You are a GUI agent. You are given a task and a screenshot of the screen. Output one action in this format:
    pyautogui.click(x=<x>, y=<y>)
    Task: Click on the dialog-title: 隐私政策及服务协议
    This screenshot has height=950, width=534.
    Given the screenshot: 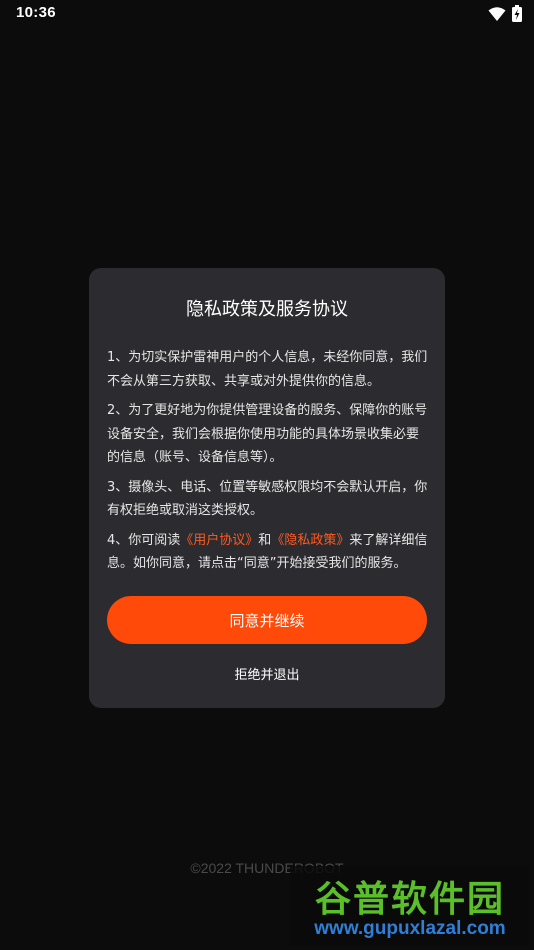 What is the action you would take?
    pyautogui.click(x=267, y=309)
    